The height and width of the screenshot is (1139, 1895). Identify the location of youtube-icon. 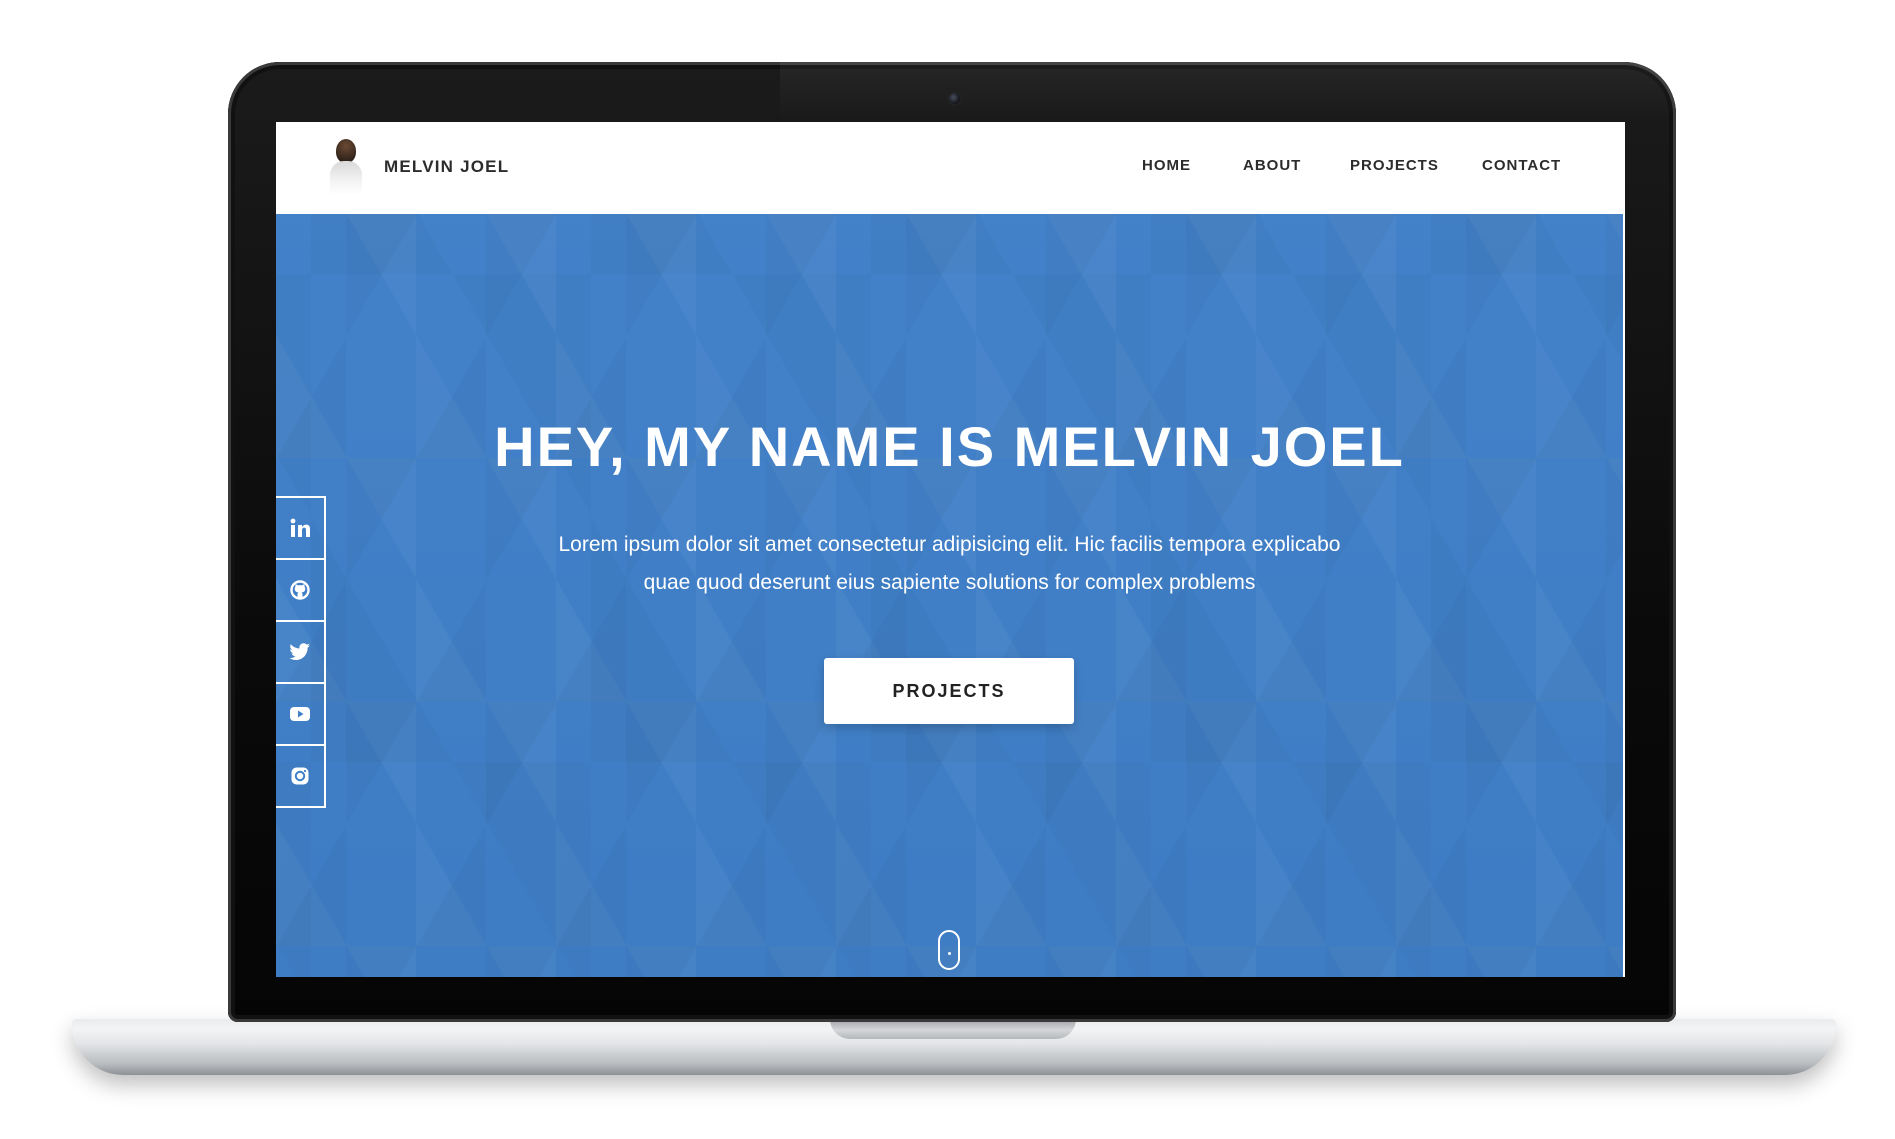
(300, 714).